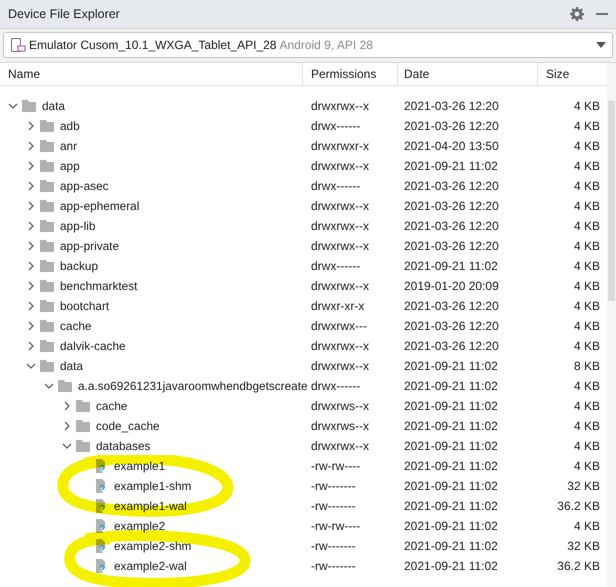 The width and height of the screenshot is (616, 587). Describe the element at coordinates (85, 306) in the screenshot. I see `folder-name: bootchart` at that location.